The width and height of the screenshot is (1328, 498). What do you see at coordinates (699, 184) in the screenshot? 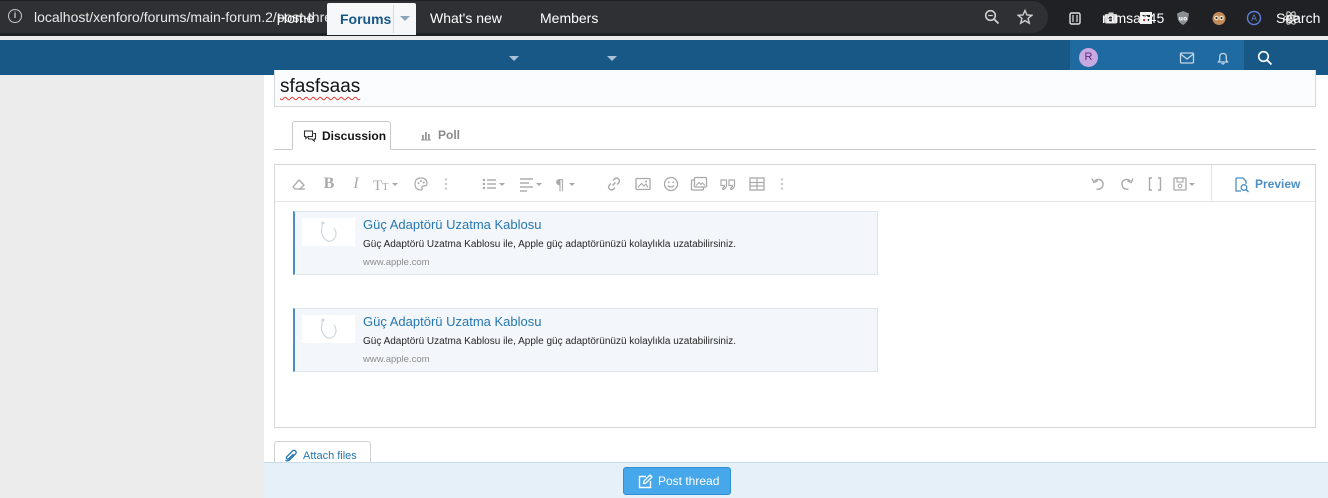
I see `media-icon` at bounding box center [699, 184].